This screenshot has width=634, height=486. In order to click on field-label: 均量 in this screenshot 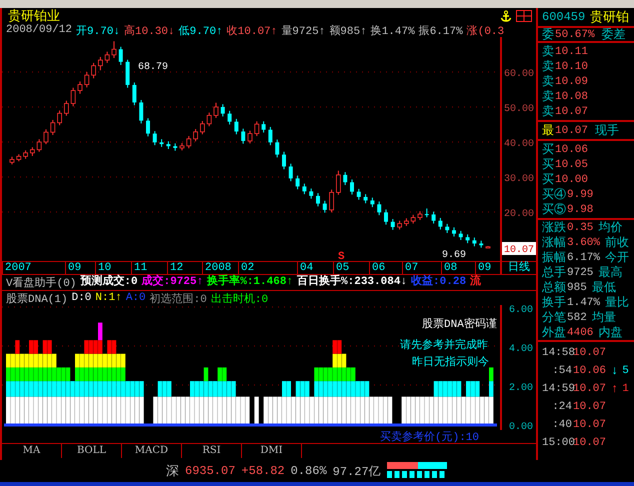, I will do `click(604, 317)`.